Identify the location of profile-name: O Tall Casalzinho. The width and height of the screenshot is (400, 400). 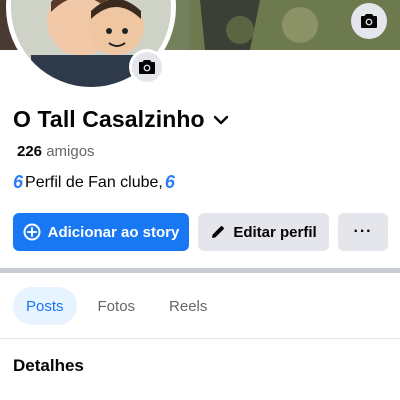
(109, 119).